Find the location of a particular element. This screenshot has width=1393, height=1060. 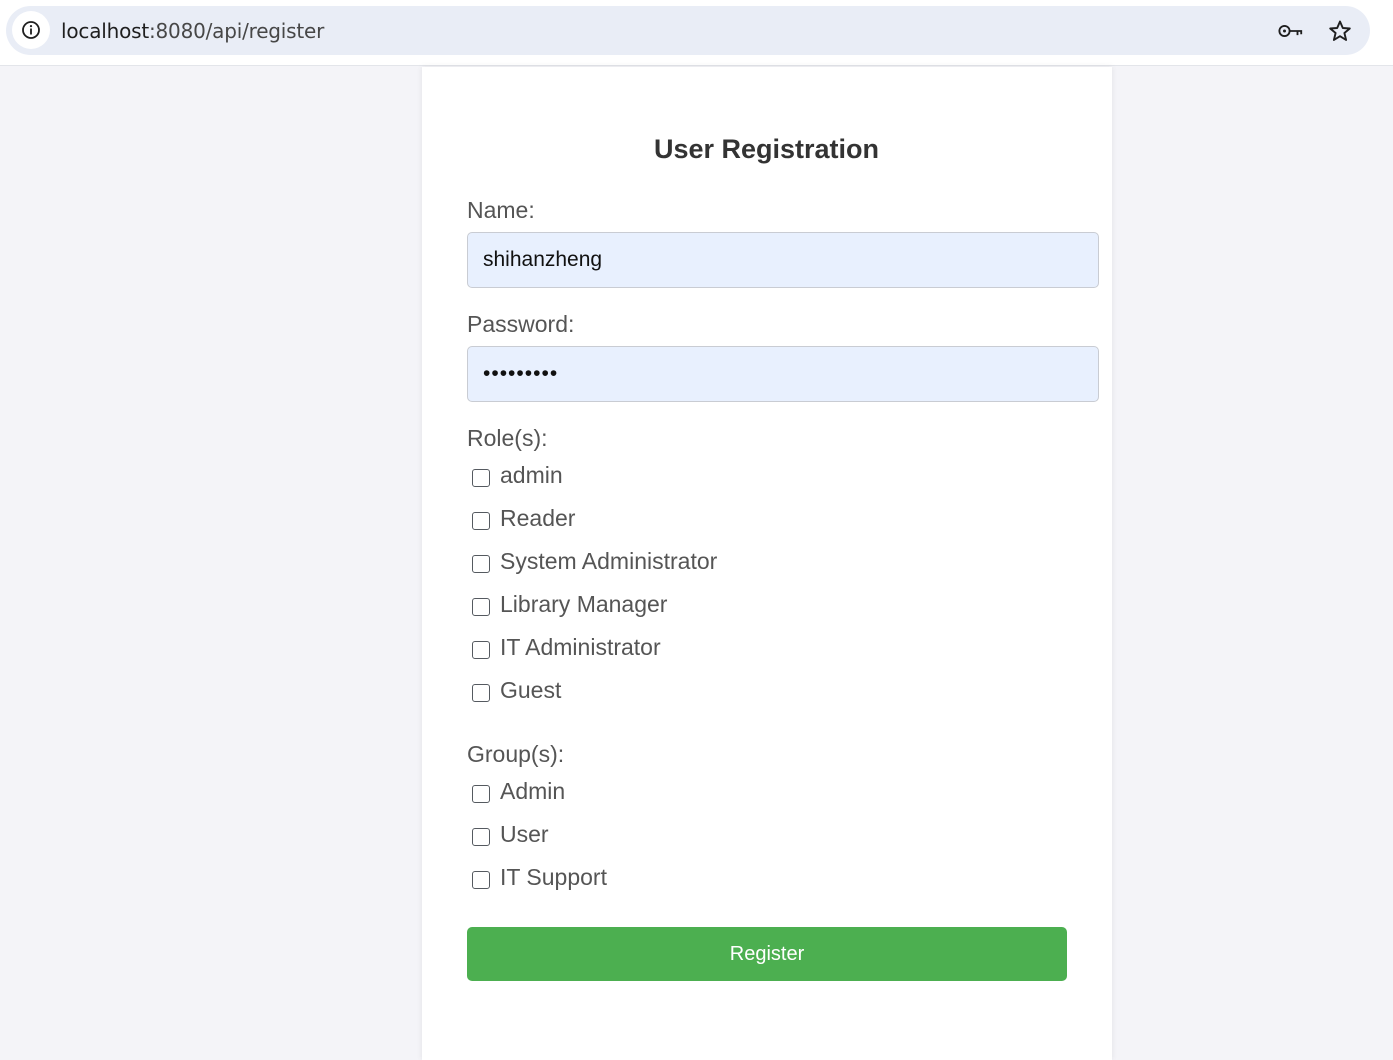

role-checkbox-guest is located at coordinates (481, 693).